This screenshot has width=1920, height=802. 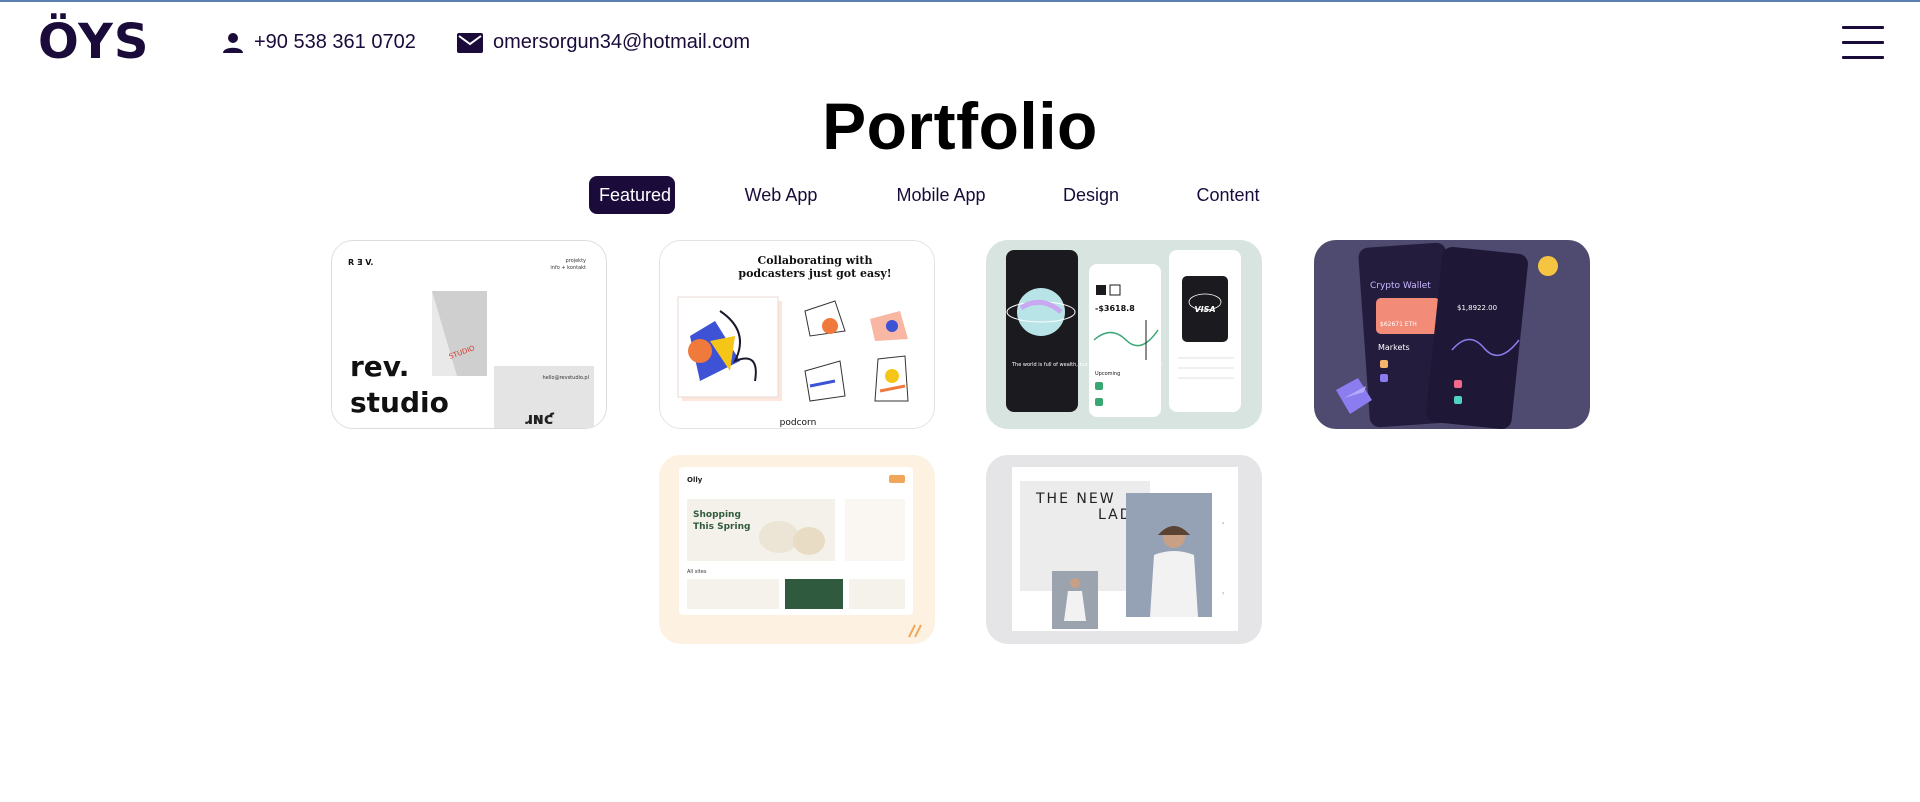 What do you see at coordinates (1115, 308) in the screenshot?
I see `finance-balance: -$3618.8` at bounding box center [1115, 308].